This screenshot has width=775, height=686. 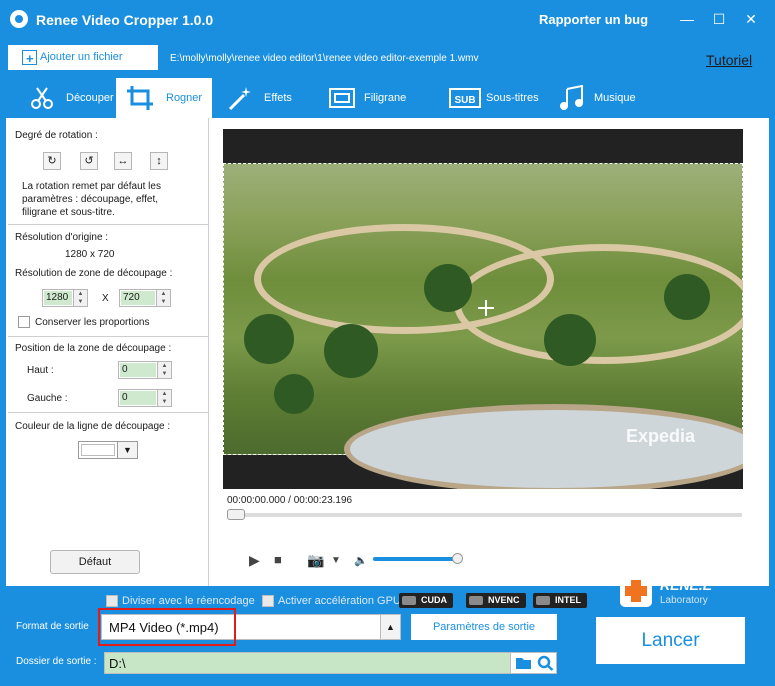 I want to click on tab-rogner: Rogner, so click(x=164, y=98).